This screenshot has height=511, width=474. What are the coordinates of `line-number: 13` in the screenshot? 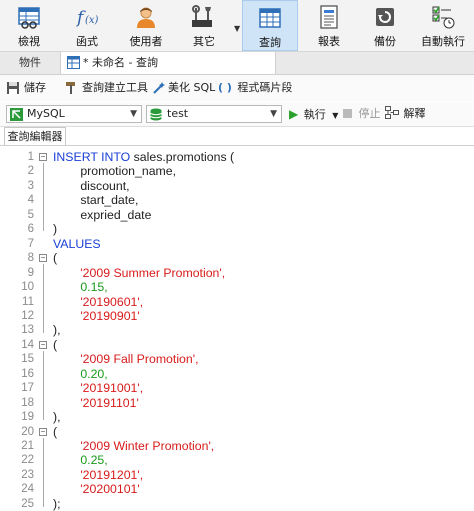 It's located at (27, 330).